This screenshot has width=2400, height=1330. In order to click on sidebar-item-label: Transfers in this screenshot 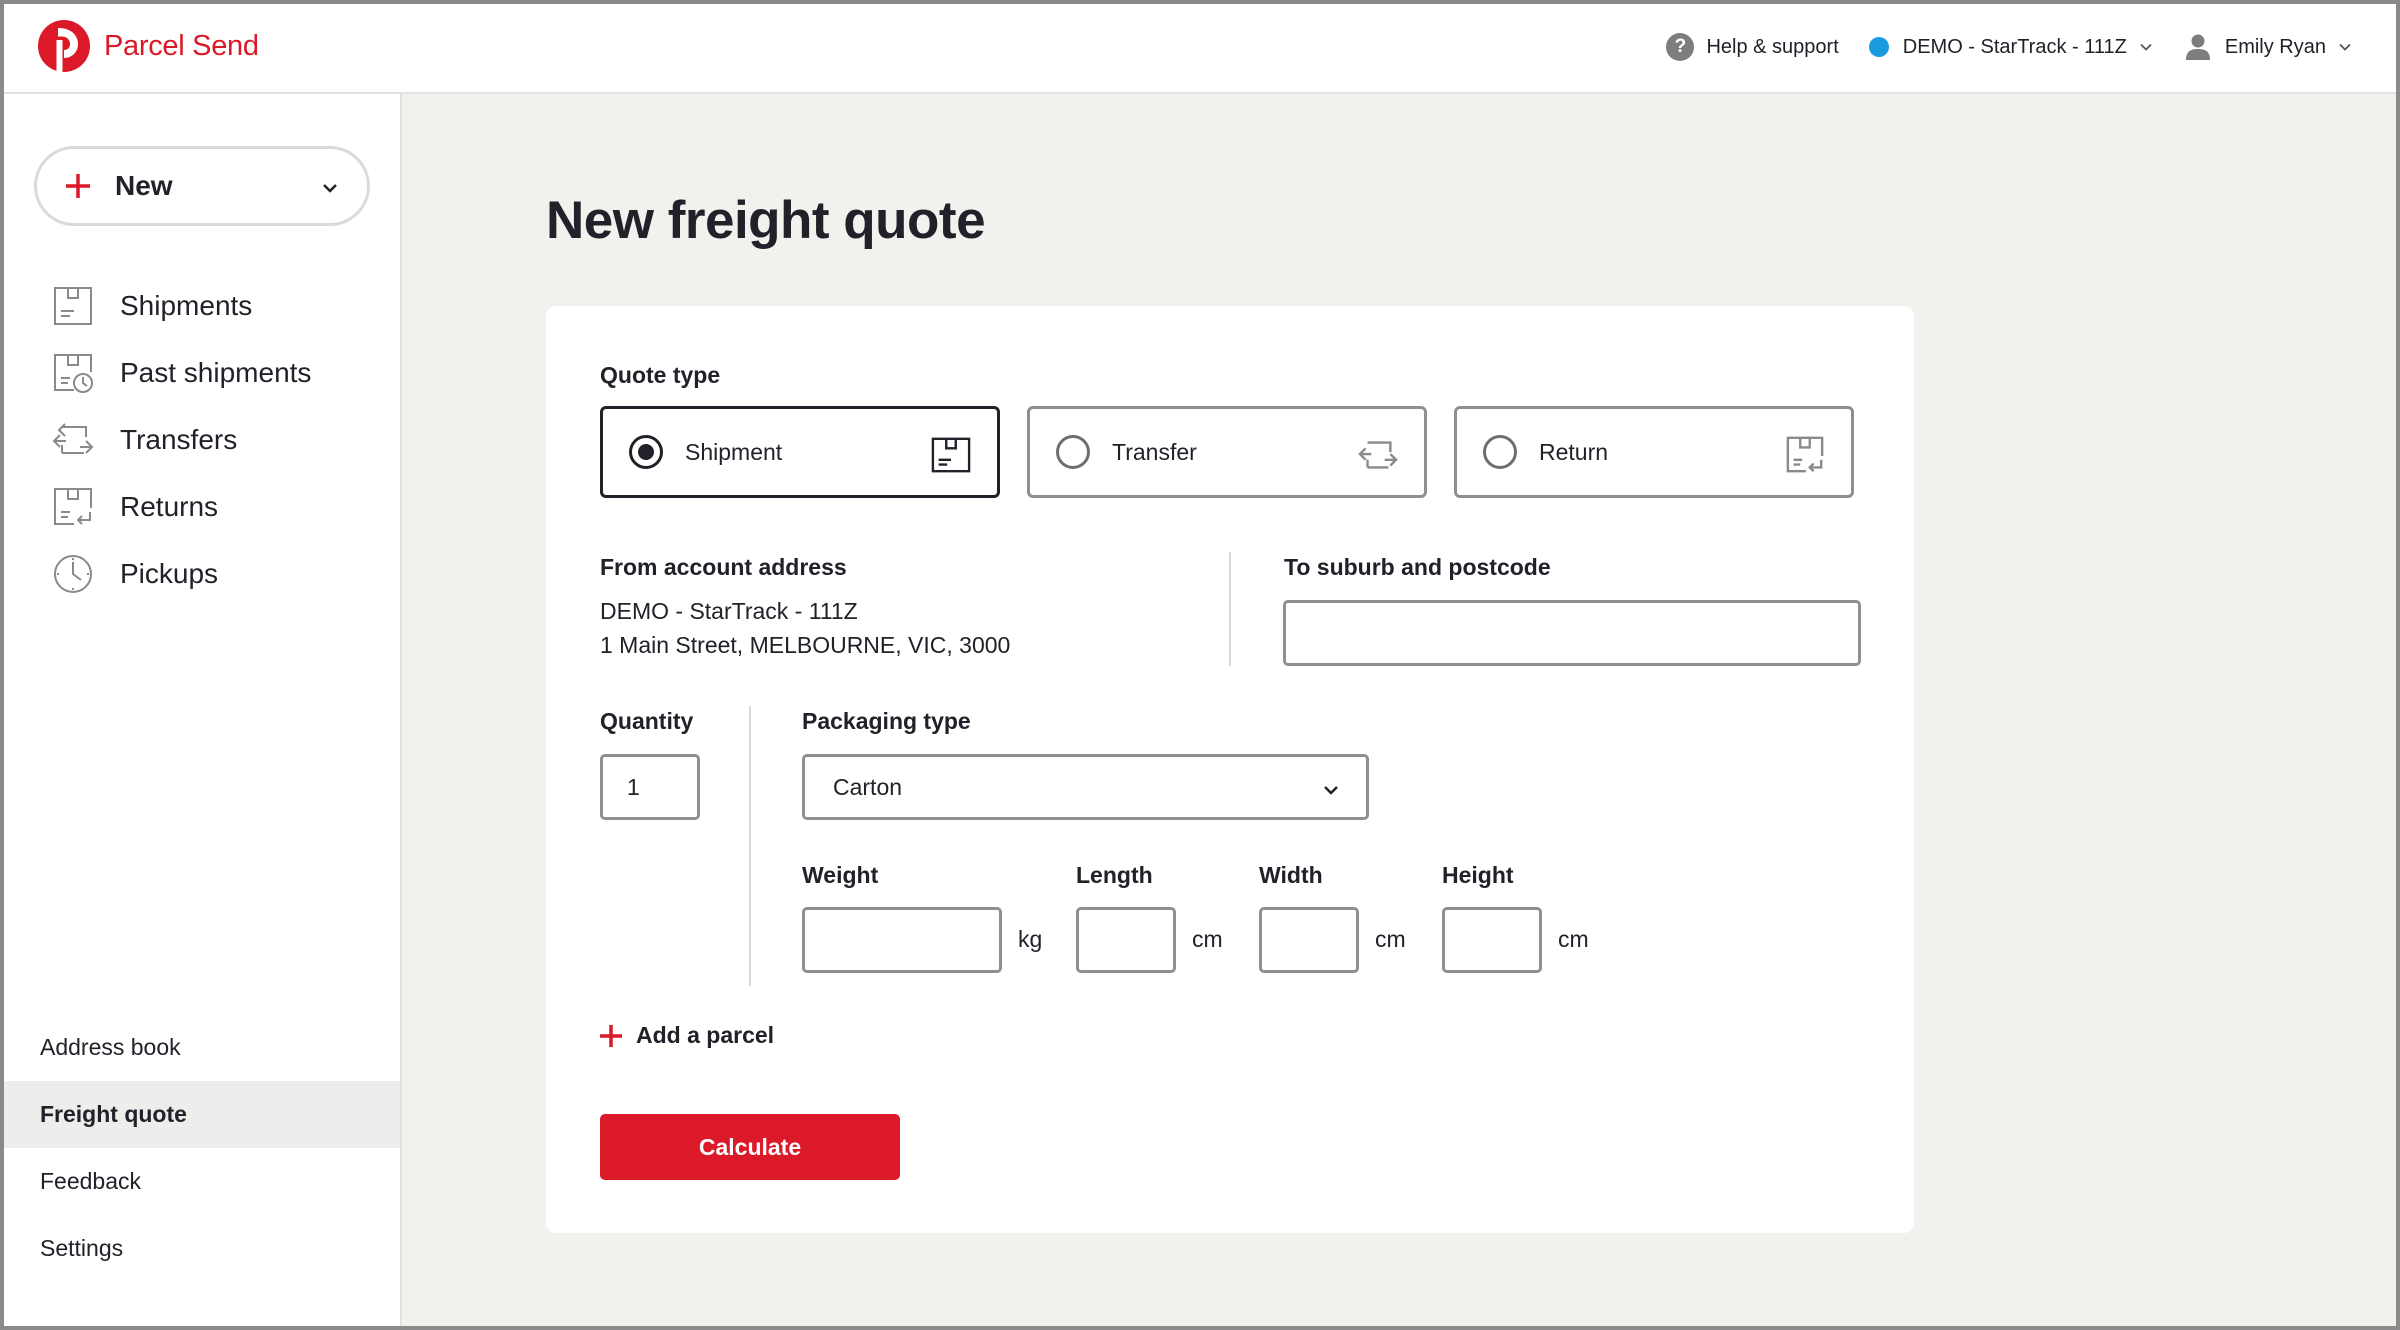, I will do `click(179, 439)`.